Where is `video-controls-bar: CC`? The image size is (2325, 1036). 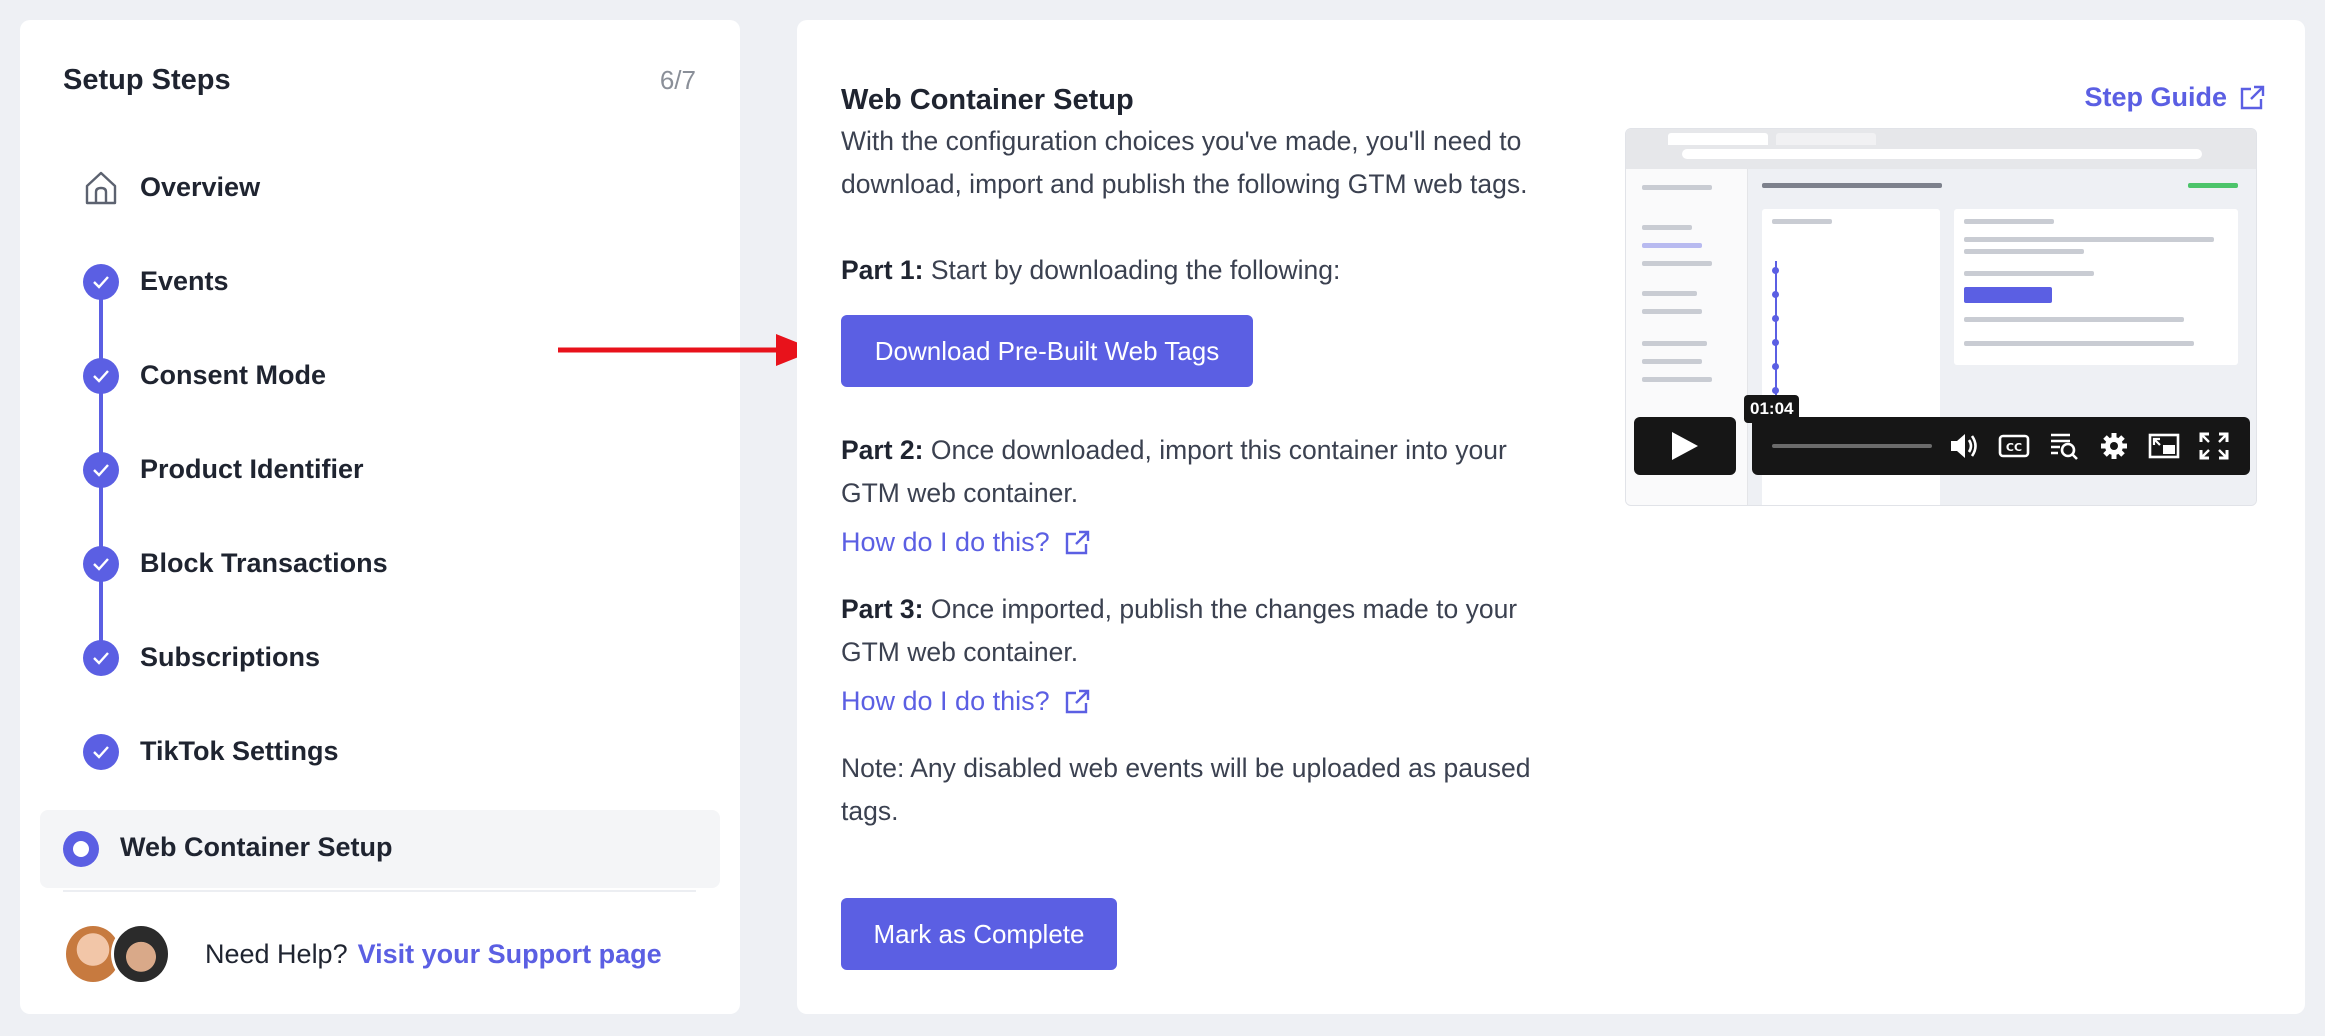
video-controls-bar: CC is located at coordinates (2001, 446).